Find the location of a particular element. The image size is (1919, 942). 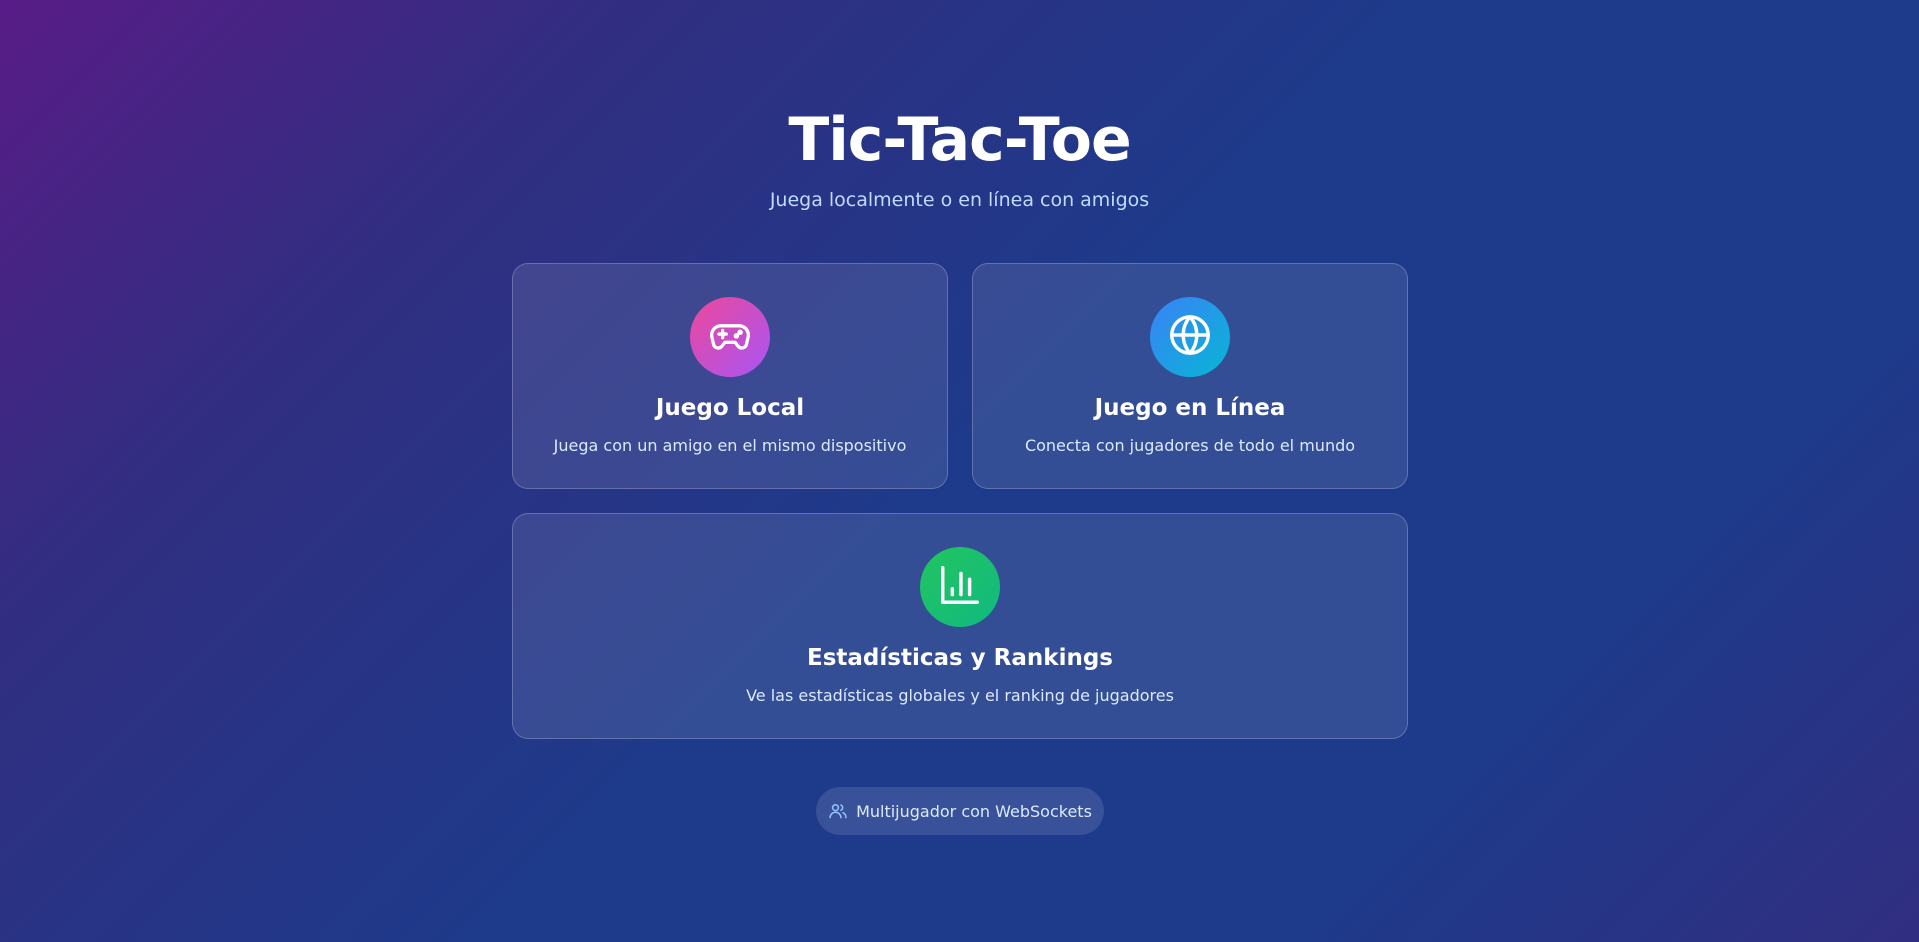

globe-icon is located at coordinates (1190, 337).